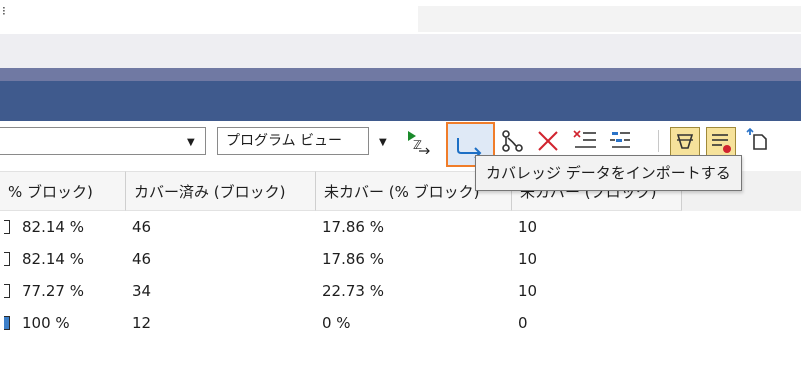 Image resolution: width=801 pixels, height=365 pixels. I want to click on toolbar-separator, so click(658, 141).